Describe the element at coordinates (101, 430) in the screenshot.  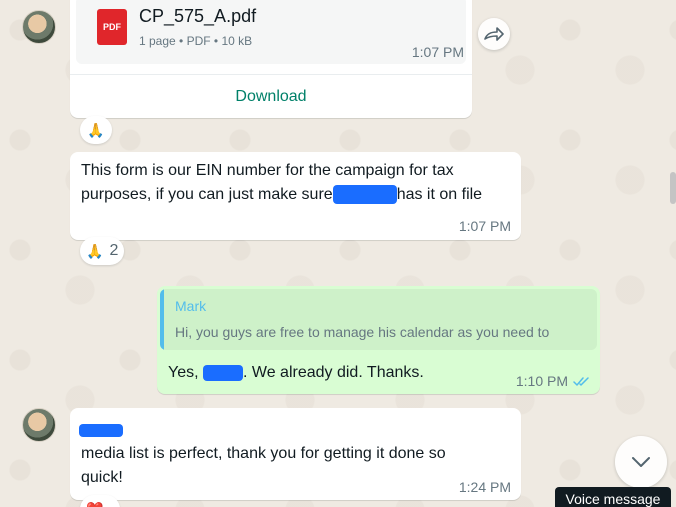
I see `redacted-sender-name` at that location.